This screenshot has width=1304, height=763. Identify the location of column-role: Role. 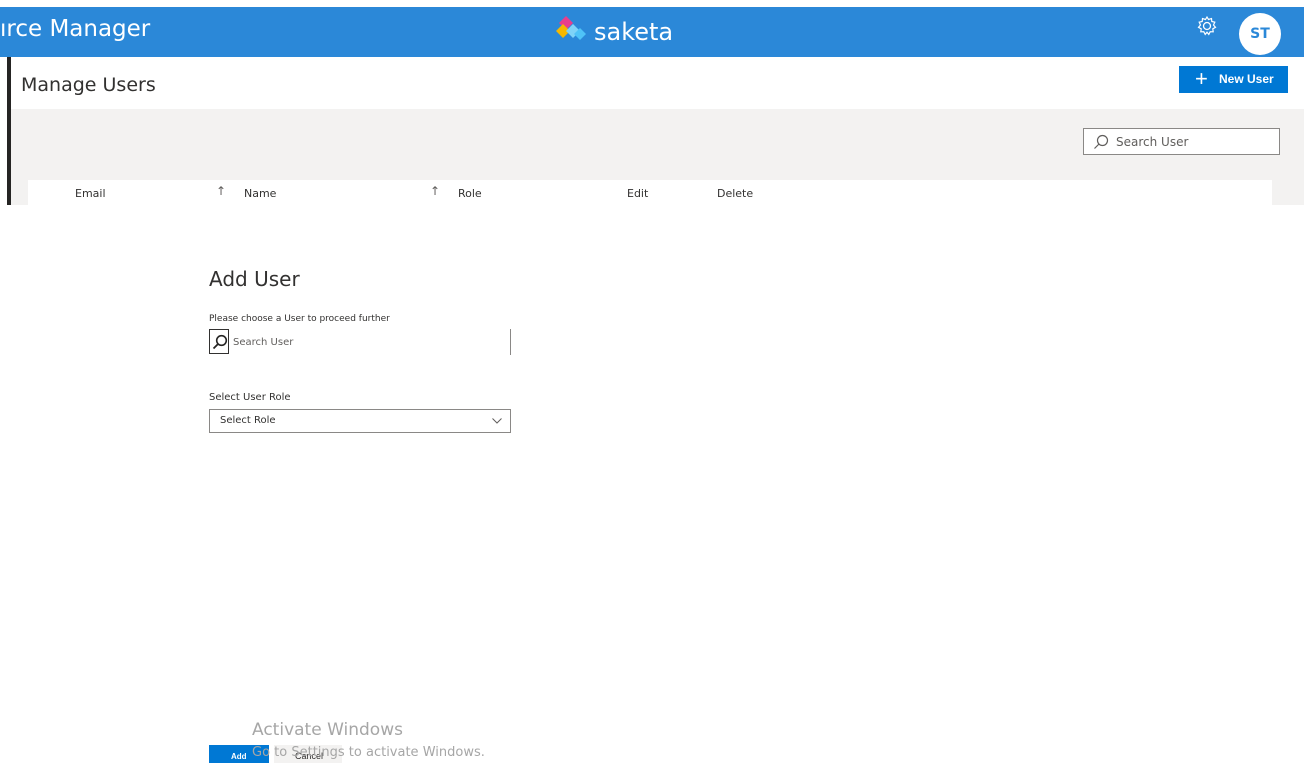
(470, 193).